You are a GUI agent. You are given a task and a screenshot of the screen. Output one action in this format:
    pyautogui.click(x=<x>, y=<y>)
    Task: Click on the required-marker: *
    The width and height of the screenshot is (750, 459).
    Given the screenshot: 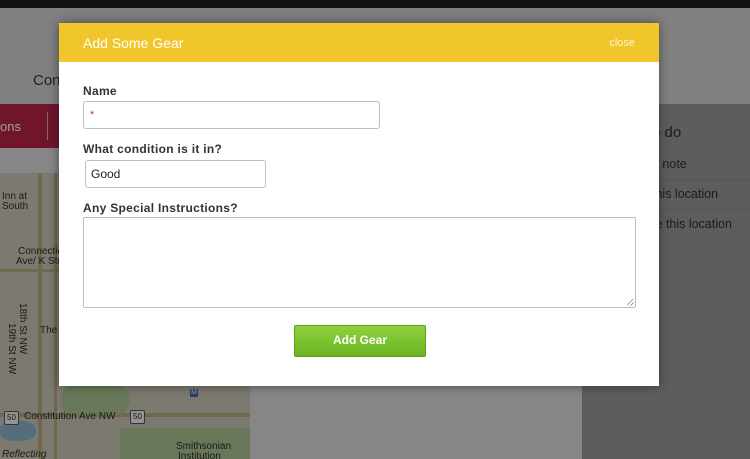 What is the action you would take?
    pyautogui.click(x=92, y=115)
    